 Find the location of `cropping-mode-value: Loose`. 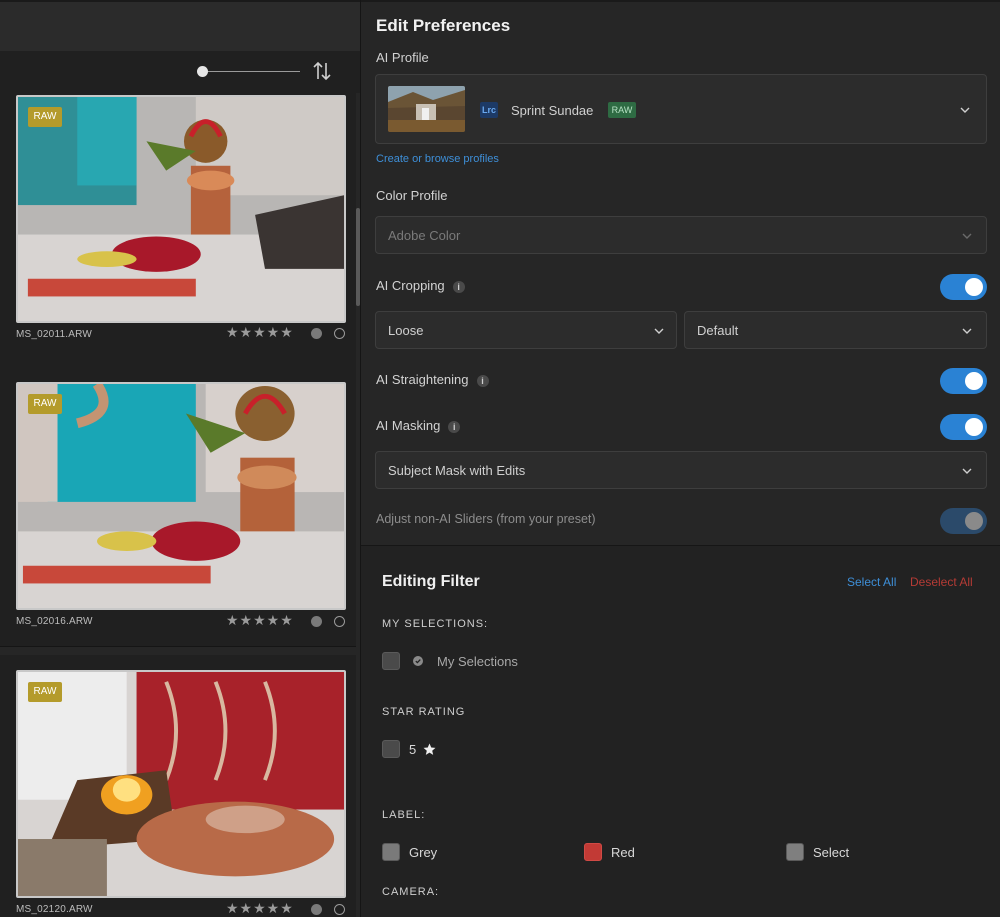

cropping-mode-value: Loose is located at coordinates (406, 330).